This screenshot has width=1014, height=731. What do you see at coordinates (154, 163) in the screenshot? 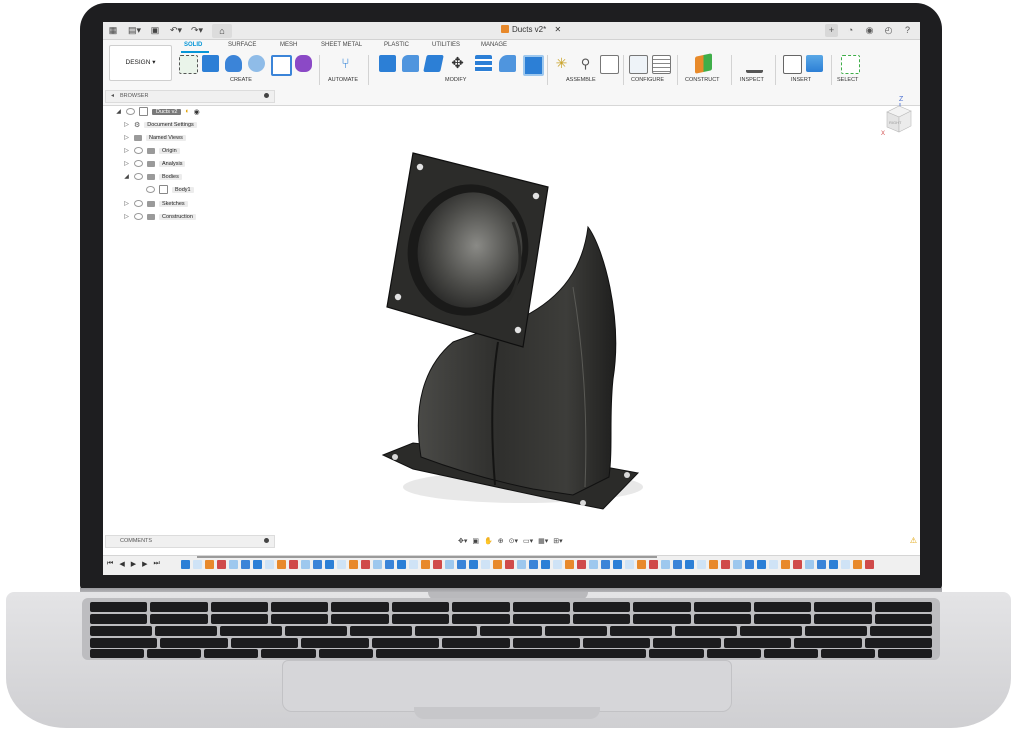
I see `tree-item-analysis: ▷ Analysis` at bounding box center [154, 163].